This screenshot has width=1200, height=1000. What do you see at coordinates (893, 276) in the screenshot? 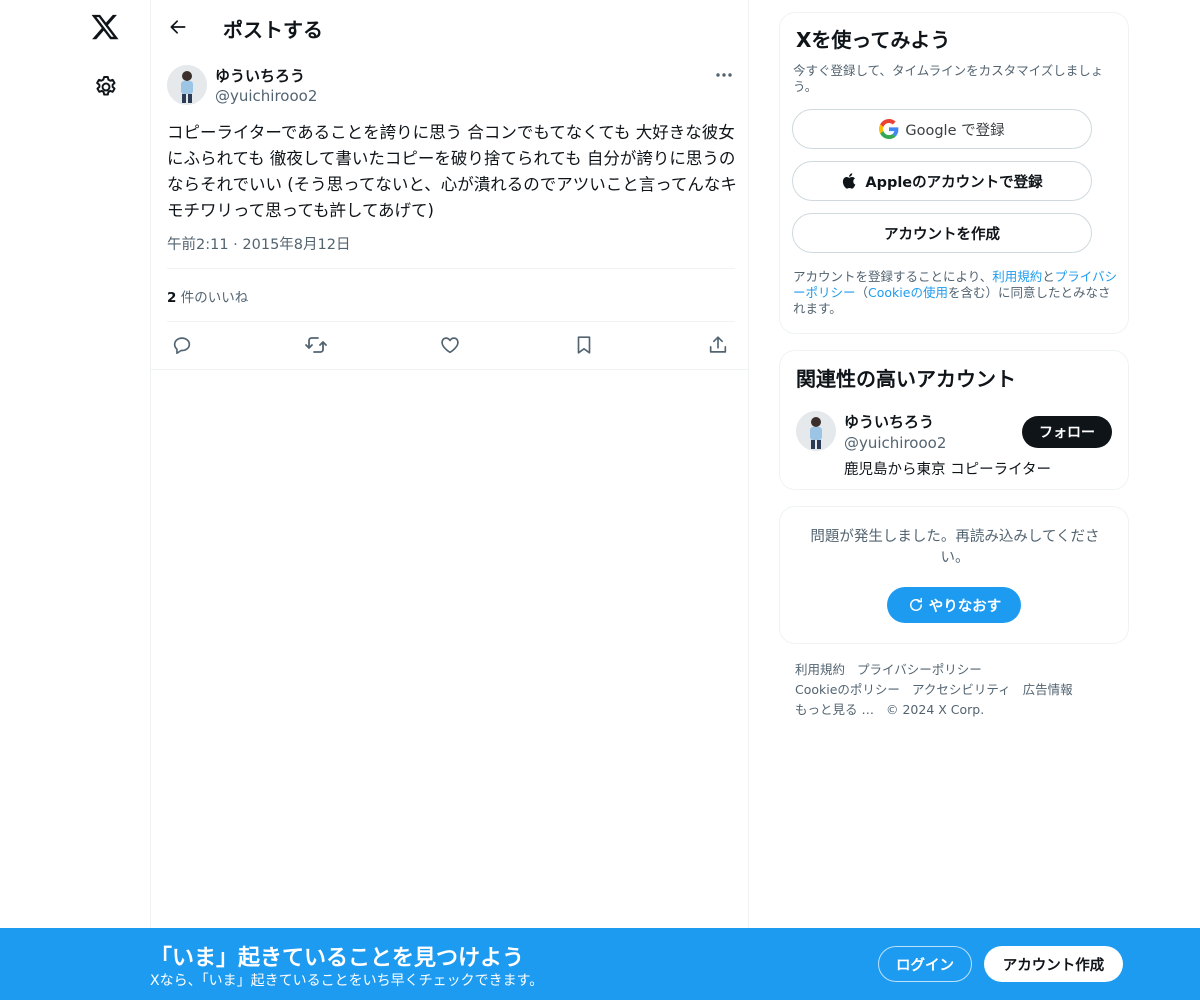
I see `legal-text-1: アカウントを登録することにより、` at bounding box center [893, 276].